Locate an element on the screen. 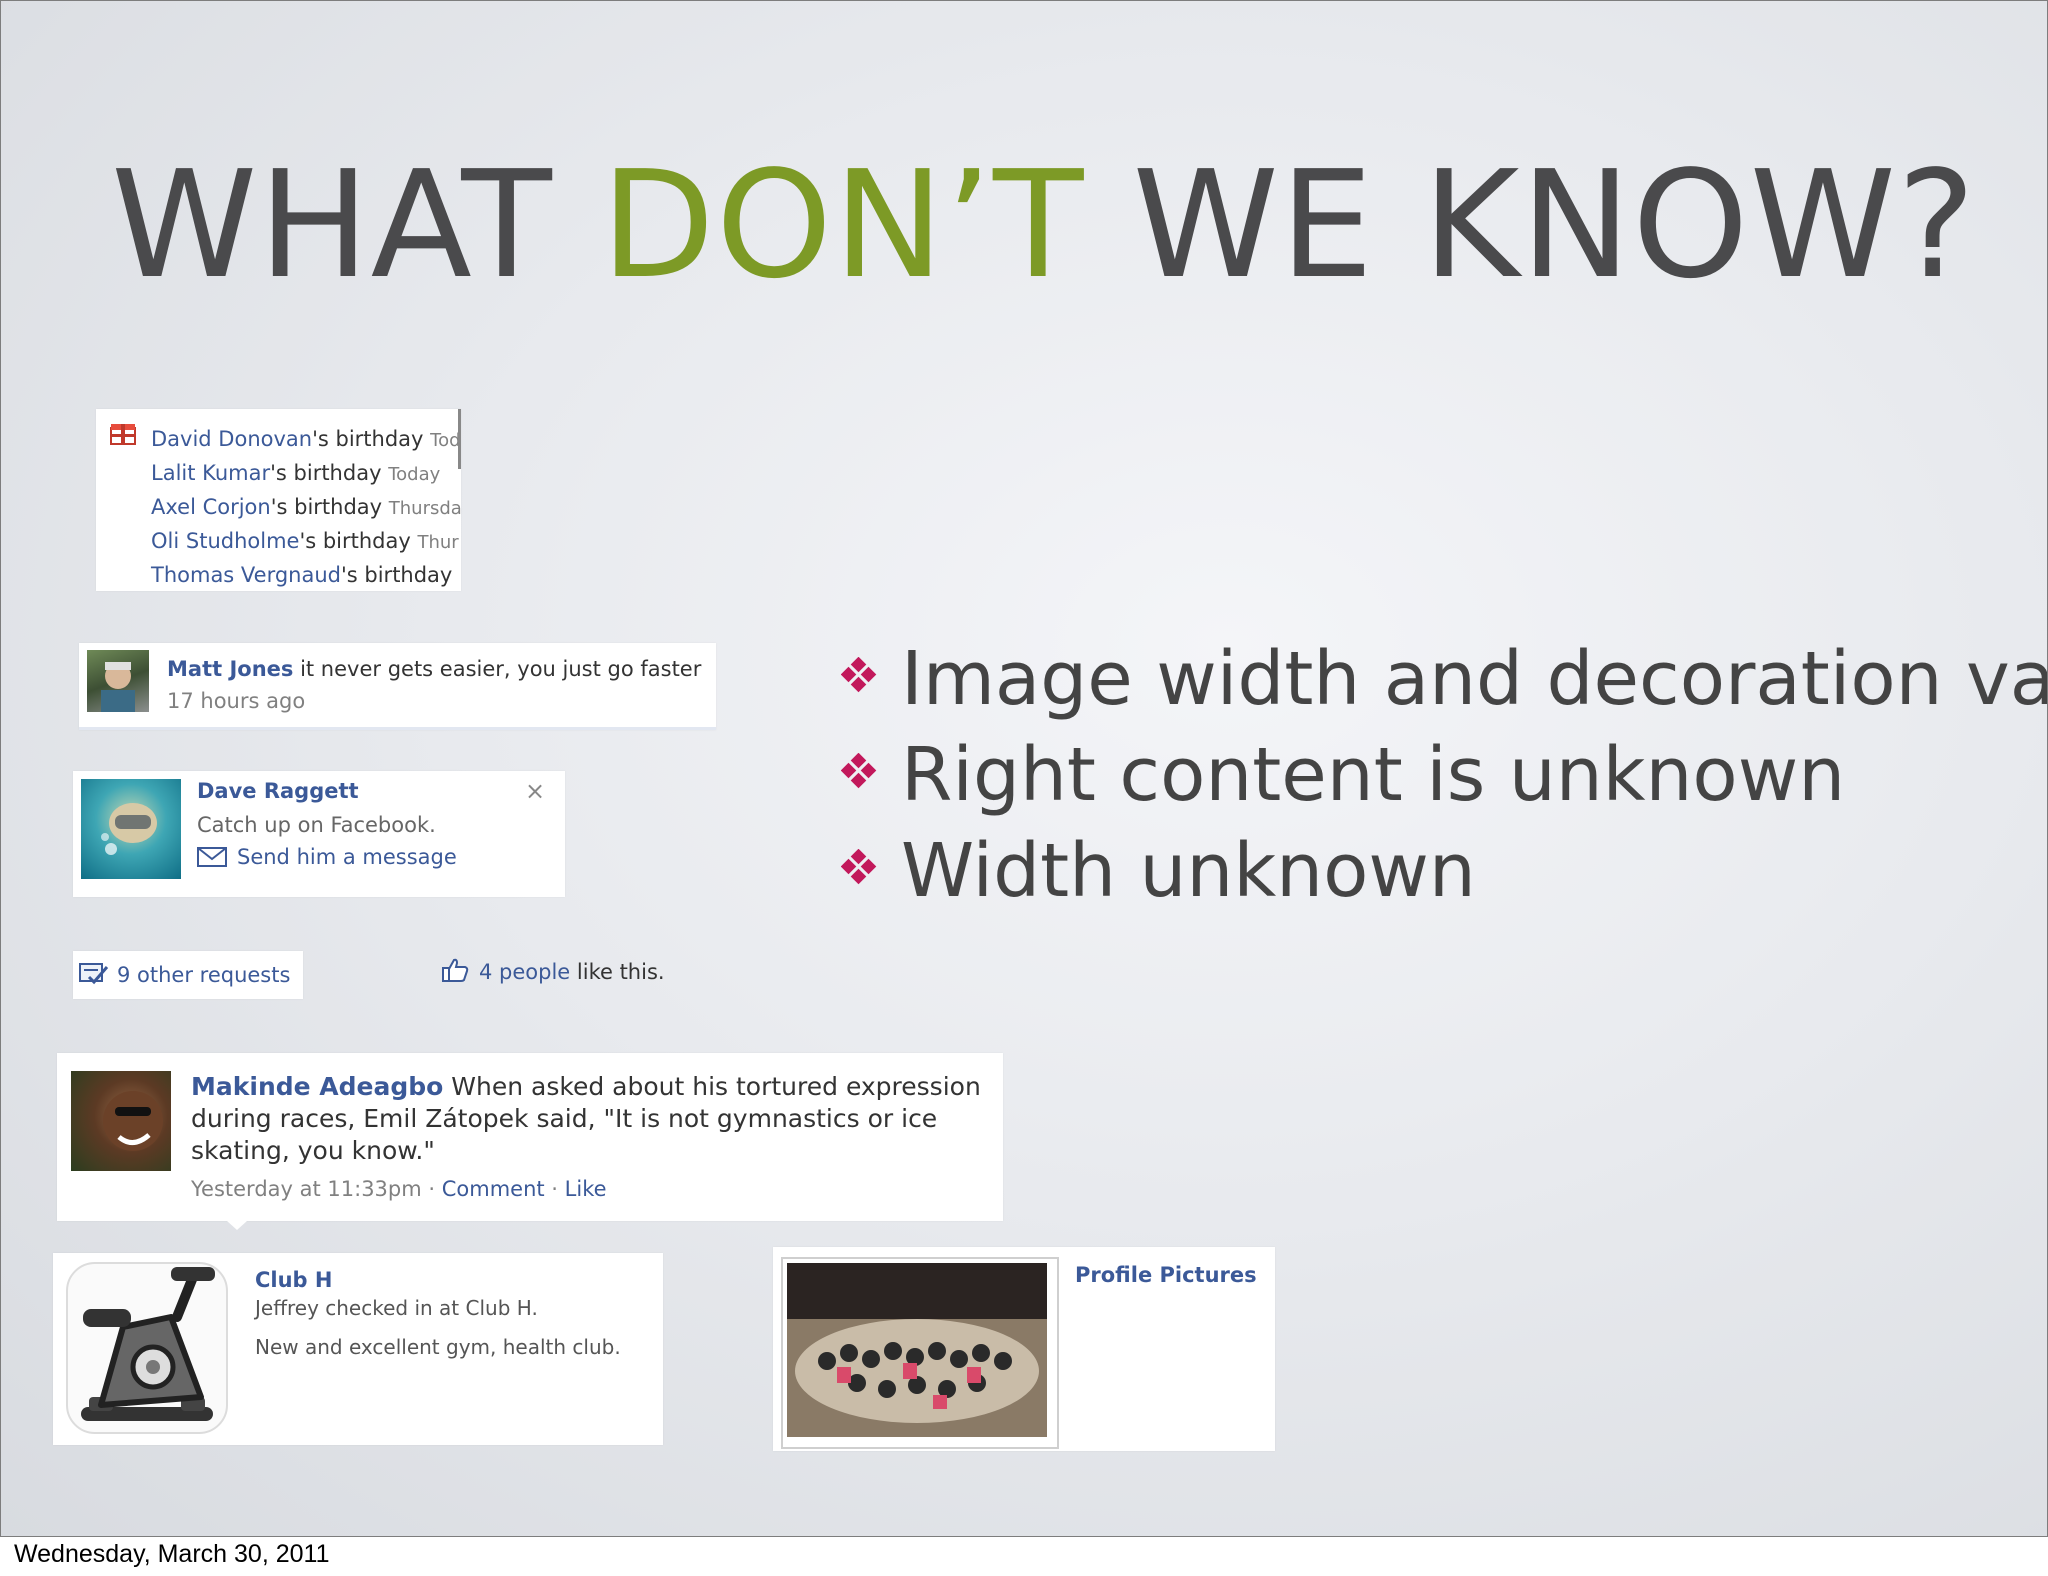 The image size is (2048, 1576). group-photo is located at coordinates (917, 1350).